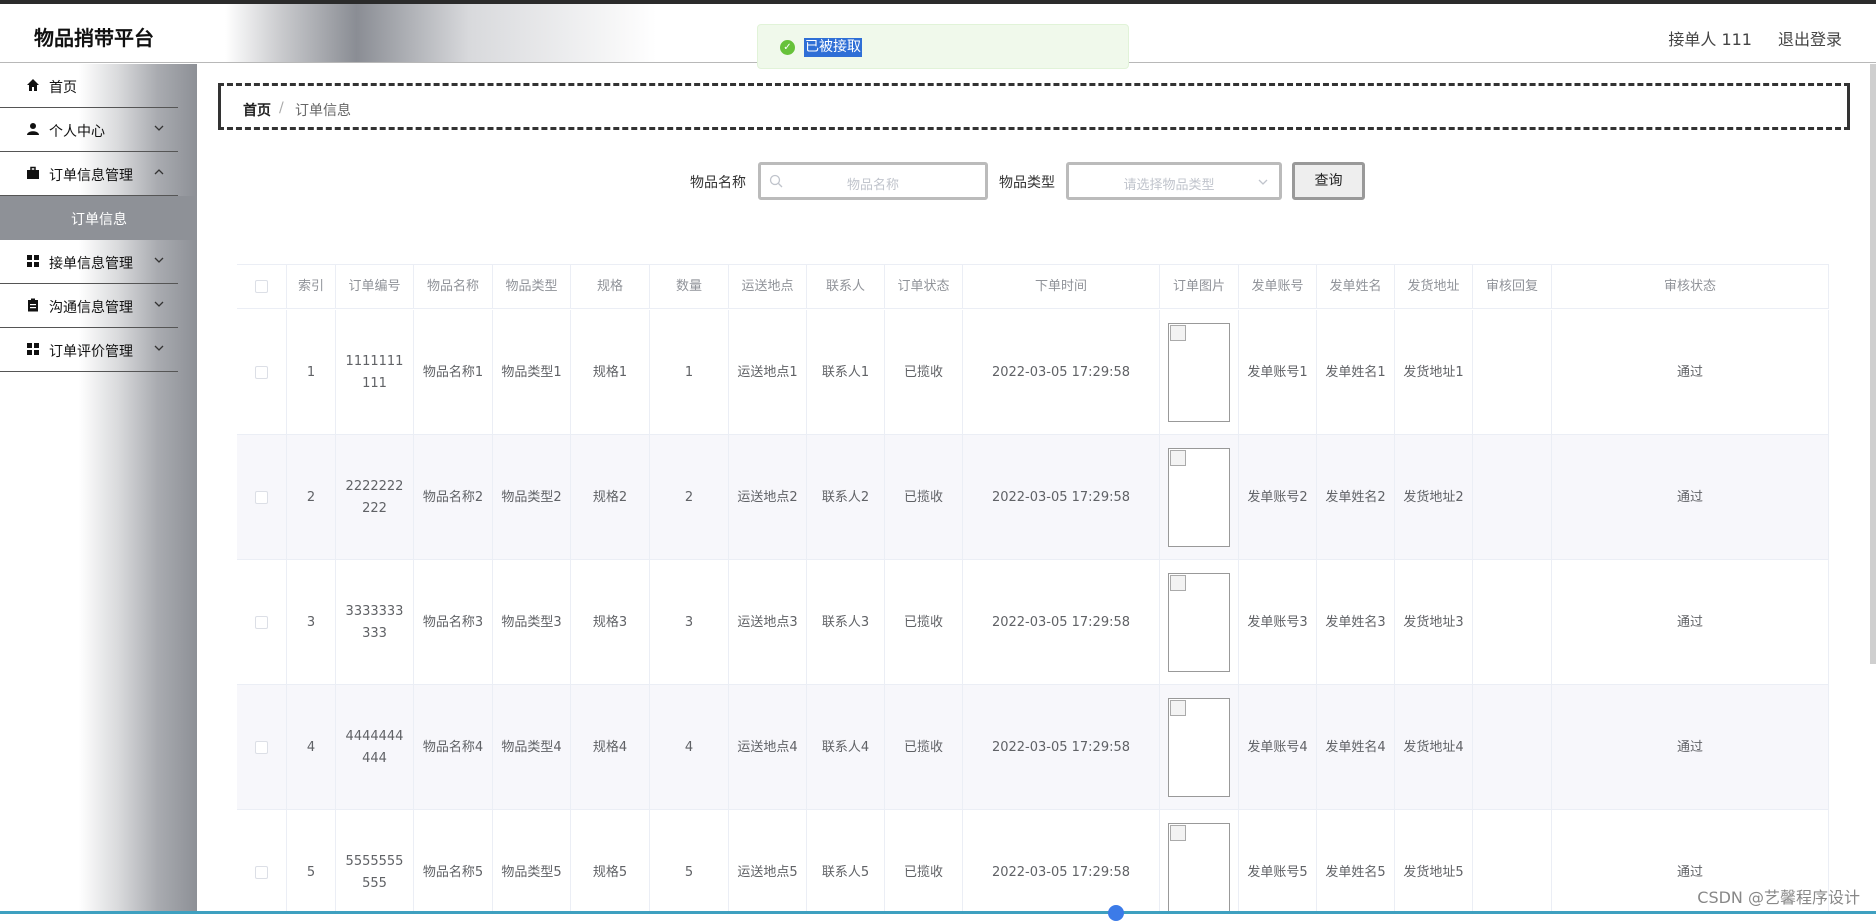  Describe the element at coordinates (768, 622) in the screenshot. I see `cell-place: 运送地点3` at that location.